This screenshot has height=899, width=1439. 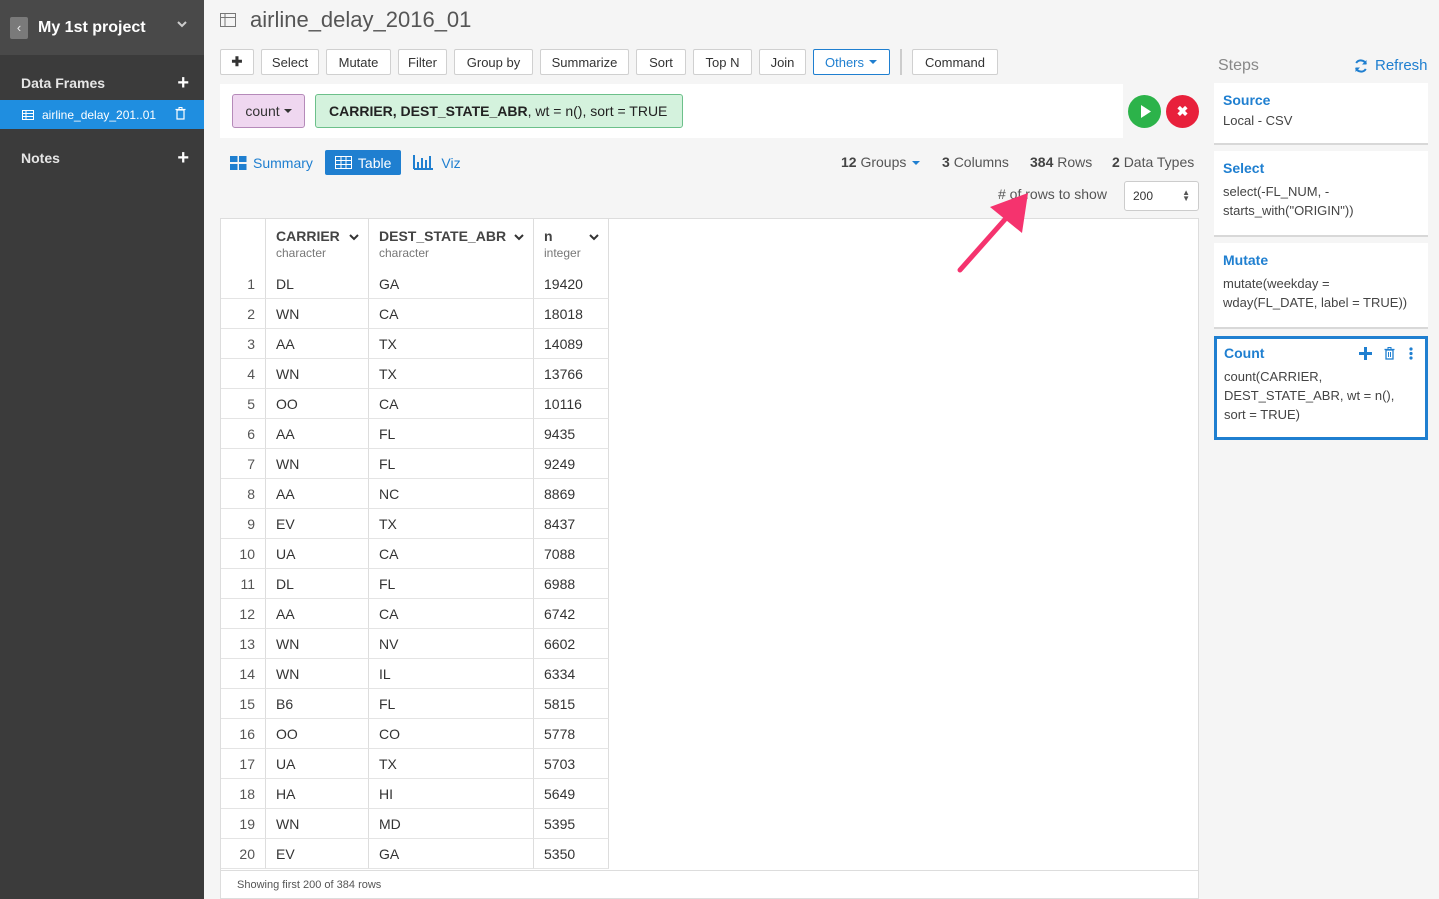 I want to click on cell-dest-state-abr: FL, so click(x=451, y=434).